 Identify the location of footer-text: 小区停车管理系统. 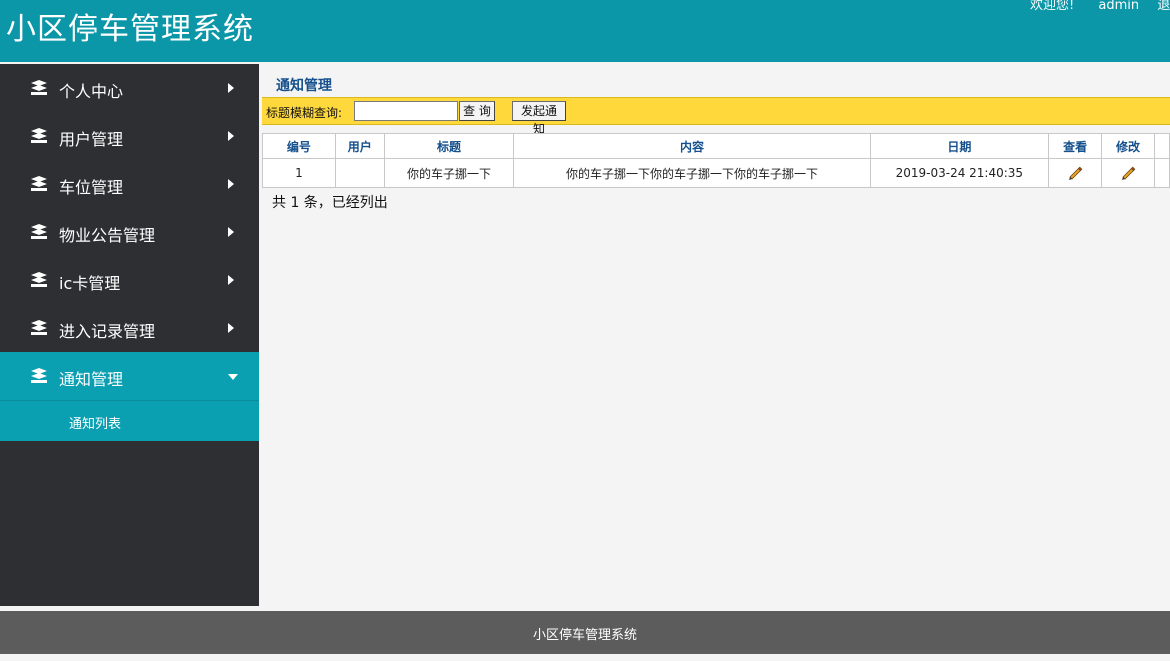
(584, 635).